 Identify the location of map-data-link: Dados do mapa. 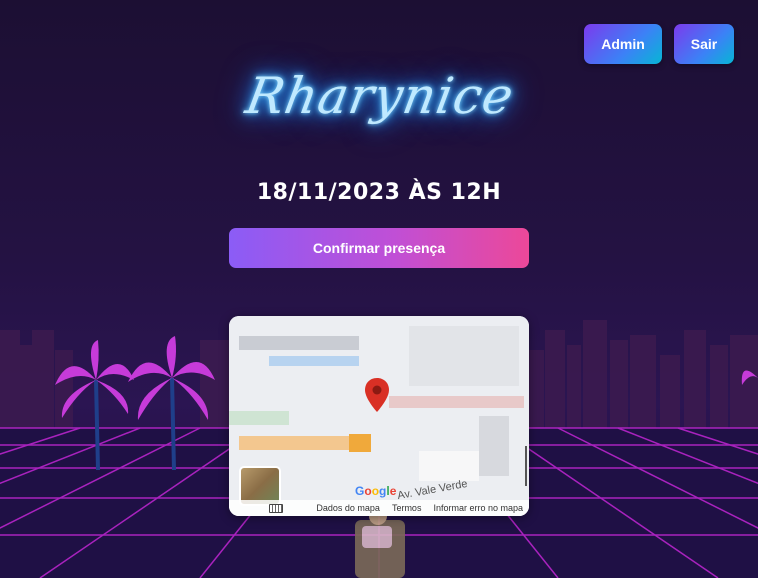
(348, 508).